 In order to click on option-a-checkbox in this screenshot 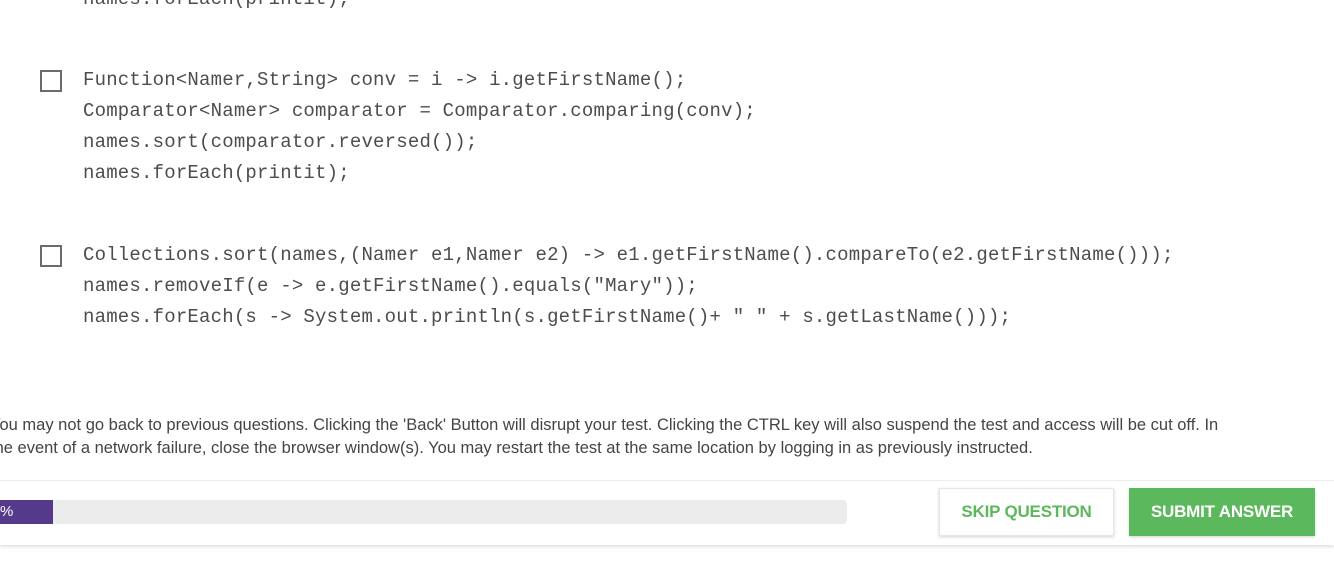, I will do `click(51, 81)`.